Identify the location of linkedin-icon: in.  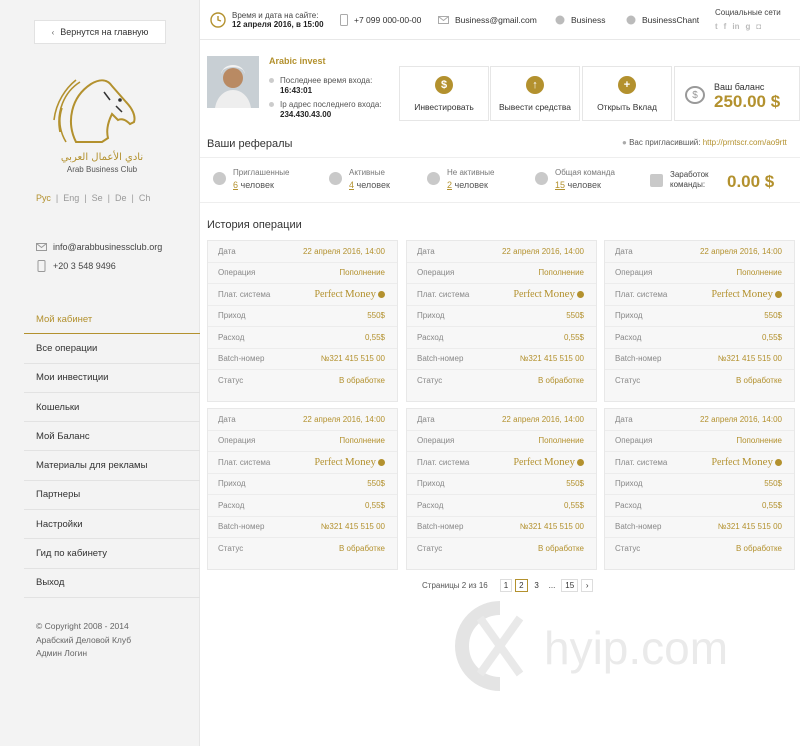
(735, 26).